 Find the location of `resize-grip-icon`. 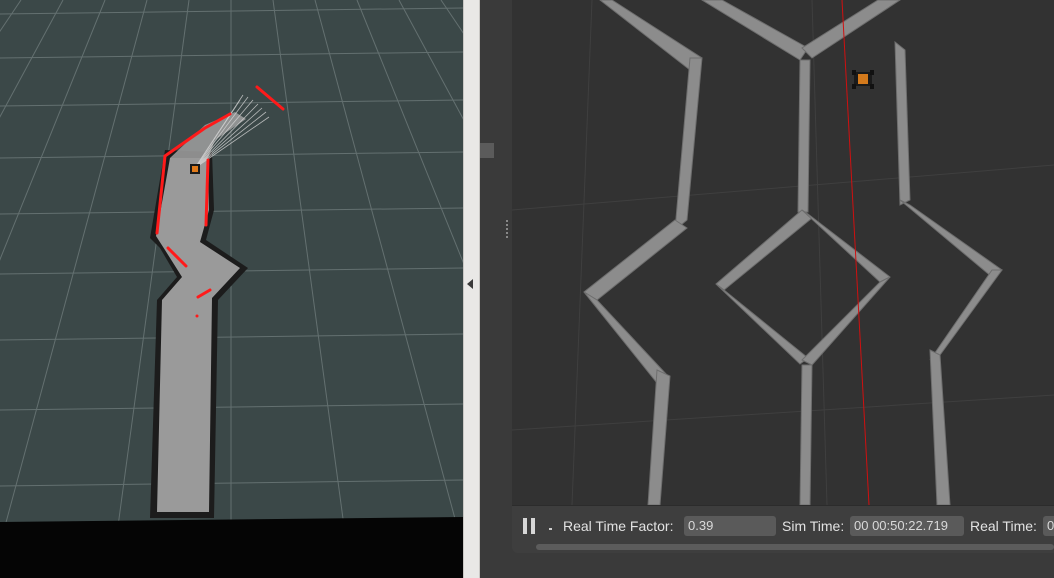

resize-grip-icon is located at coordinates (507, 229).